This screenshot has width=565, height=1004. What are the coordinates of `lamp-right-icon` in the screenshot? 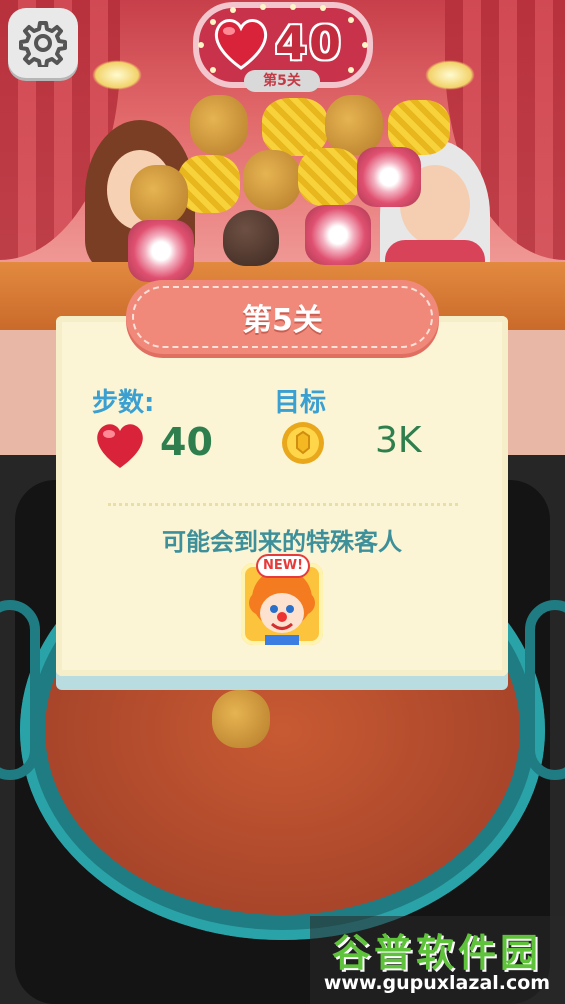 It's located at (450, 75).